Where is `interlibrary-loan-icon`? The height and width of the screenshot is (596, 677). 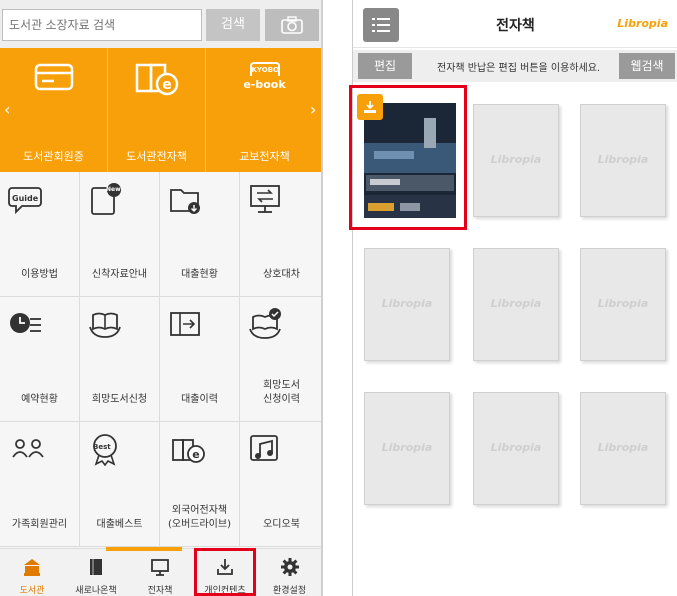
interlibrary-loan-icon is located at coordinates (265, 199).